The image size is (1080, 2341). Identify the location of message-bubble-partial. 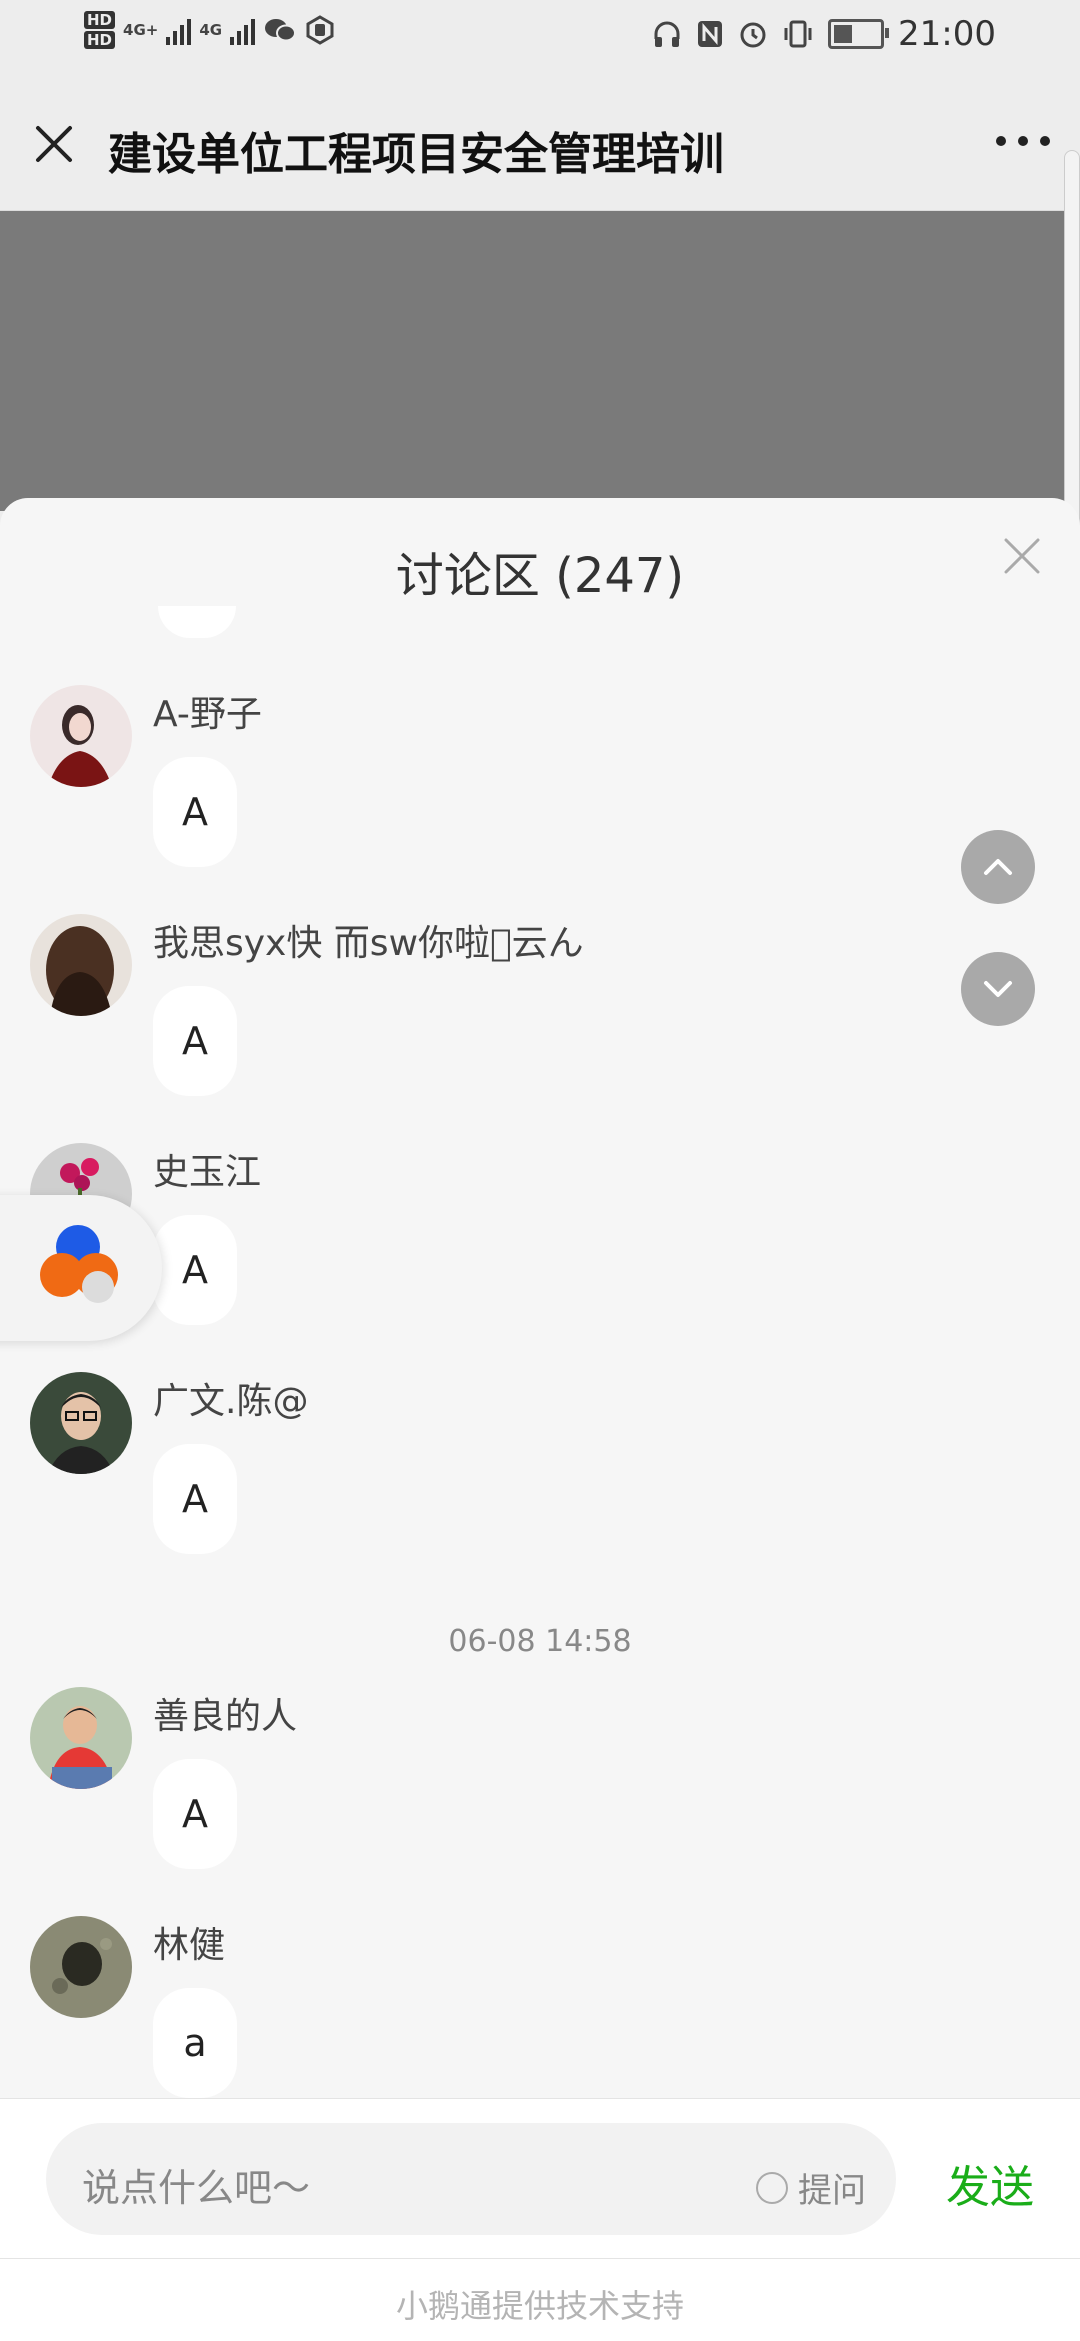
(197, 622).